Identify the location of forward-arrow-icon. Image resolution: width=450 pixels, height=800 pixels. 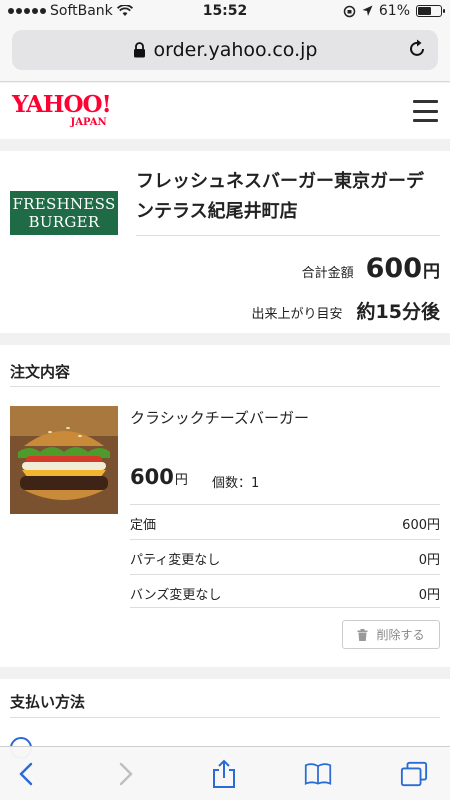
(126, 774).